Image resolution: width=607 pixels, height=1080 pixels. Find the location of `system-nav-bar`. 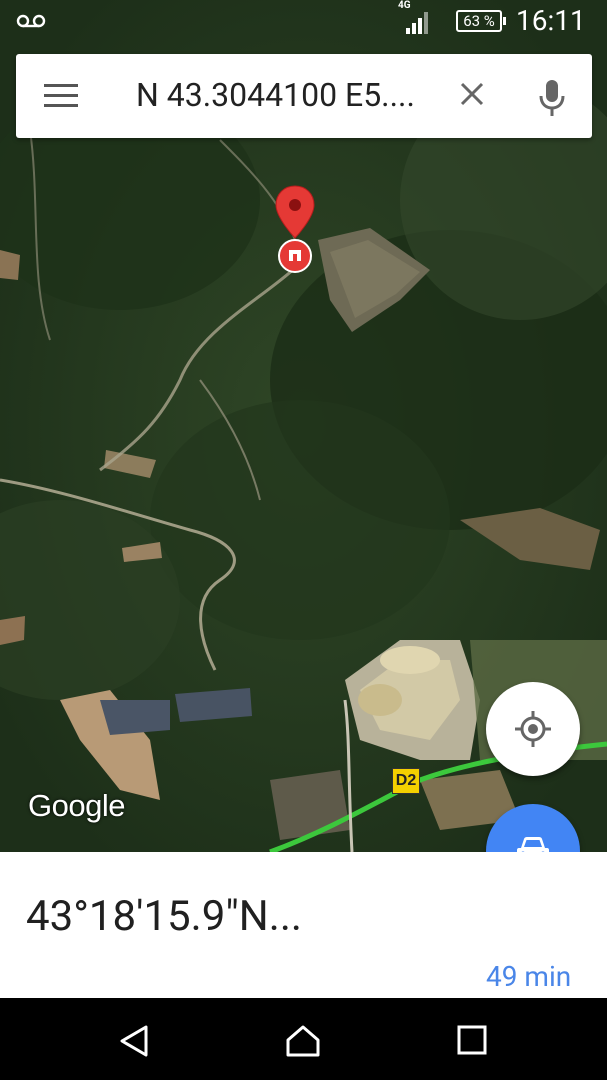

system-nav-bar is located at coordinates (303, 1039).